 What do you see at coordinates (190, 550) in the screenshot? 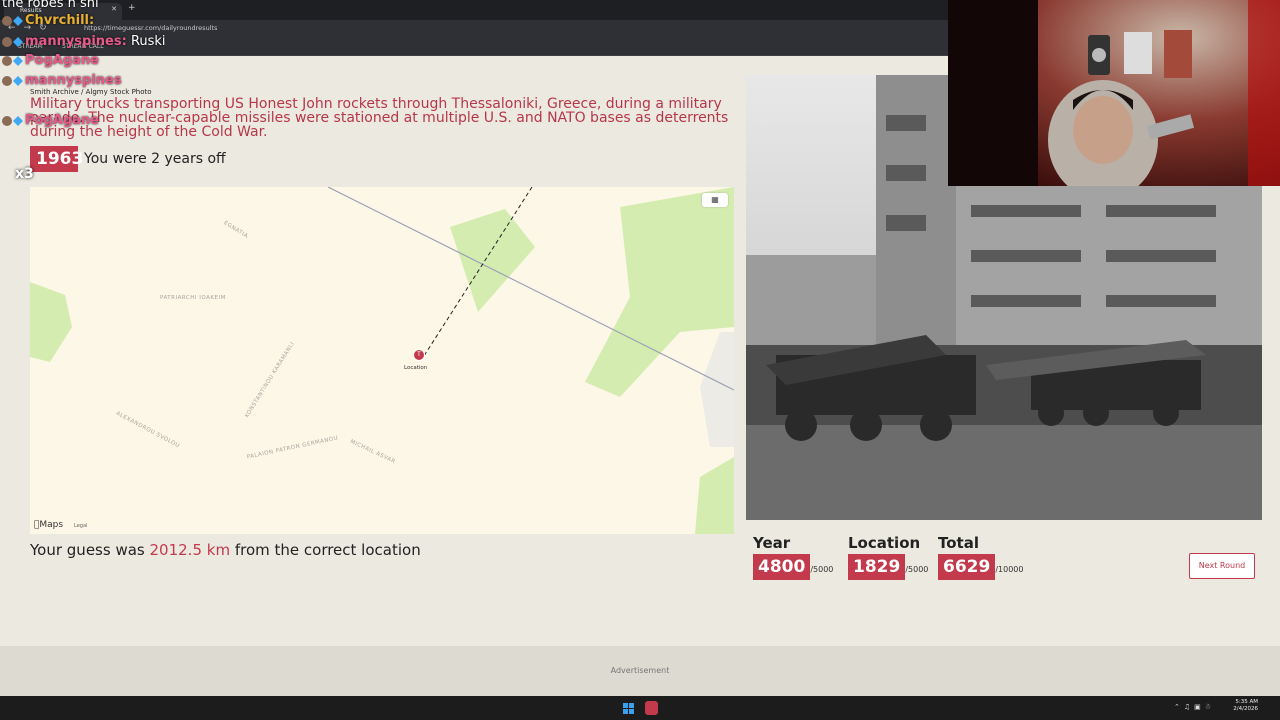
I see `guess-distance: 2012.5 km` at bounding box center [190, 550].